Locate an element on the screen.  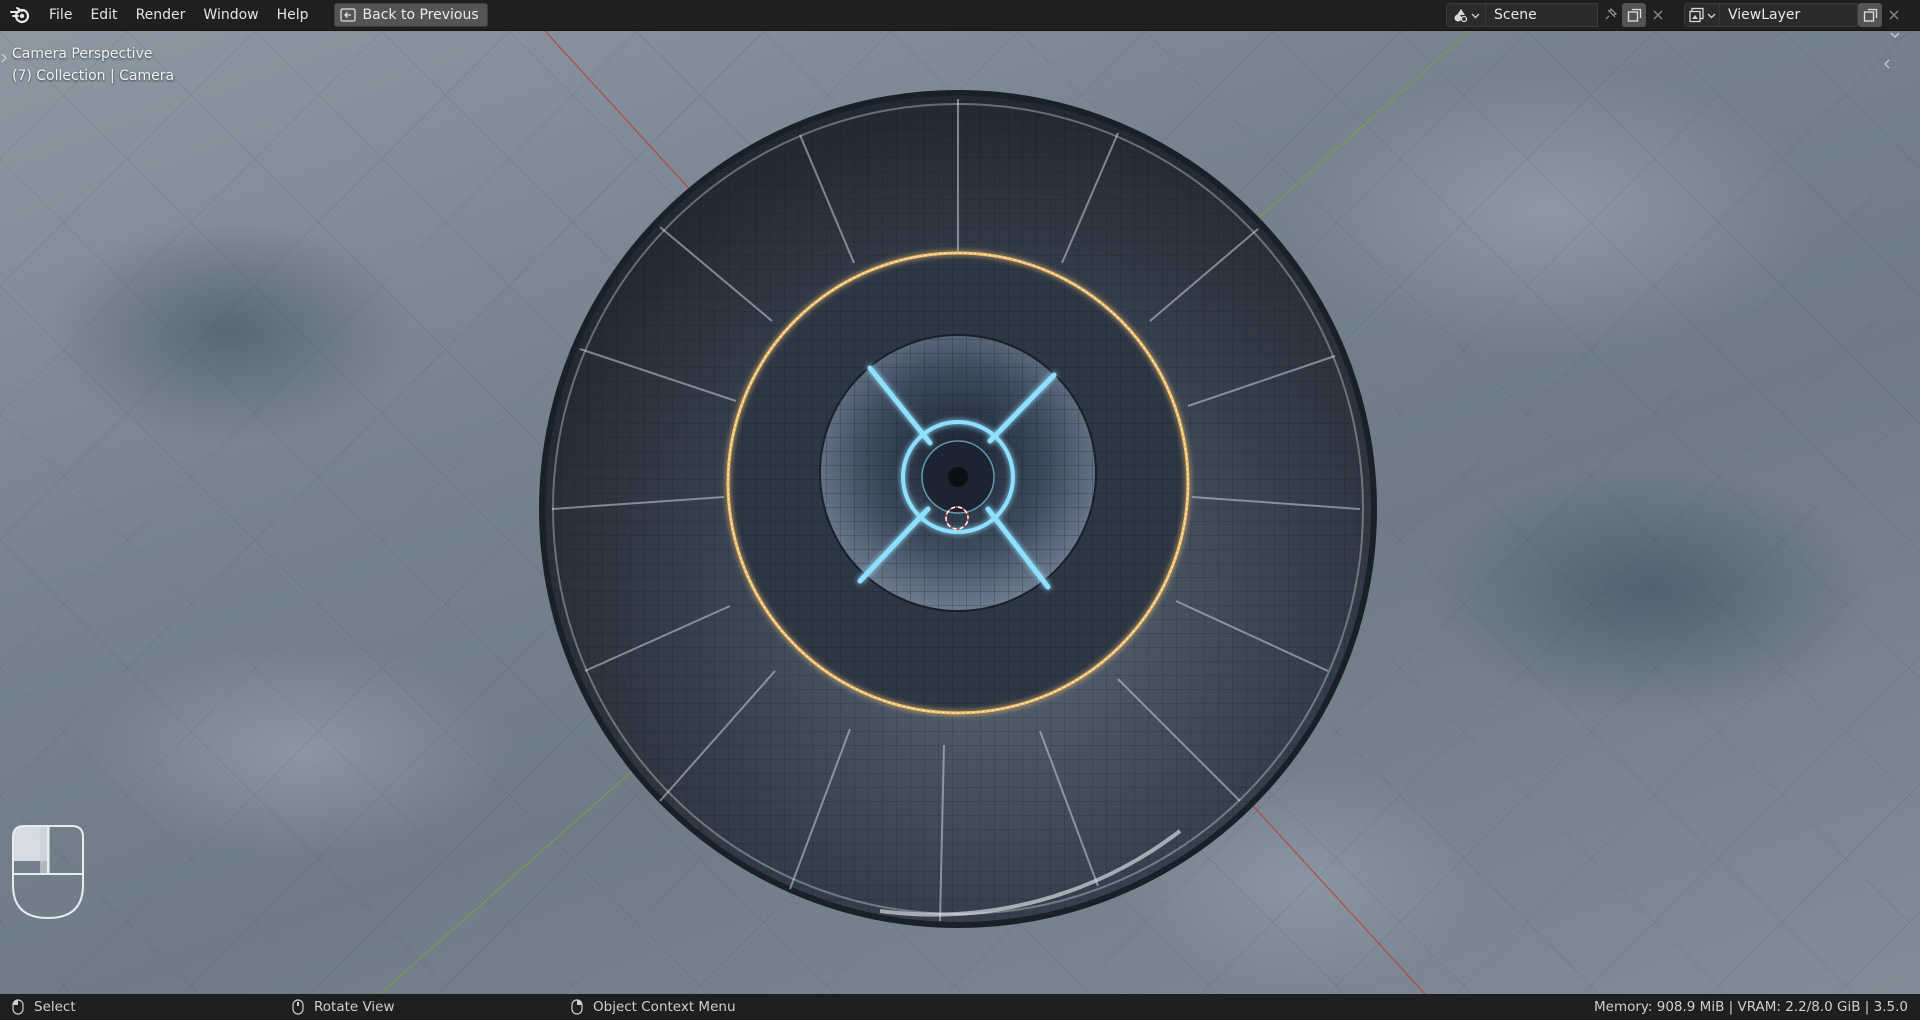
blender-logo-icon is located at coordinates (20, 15).